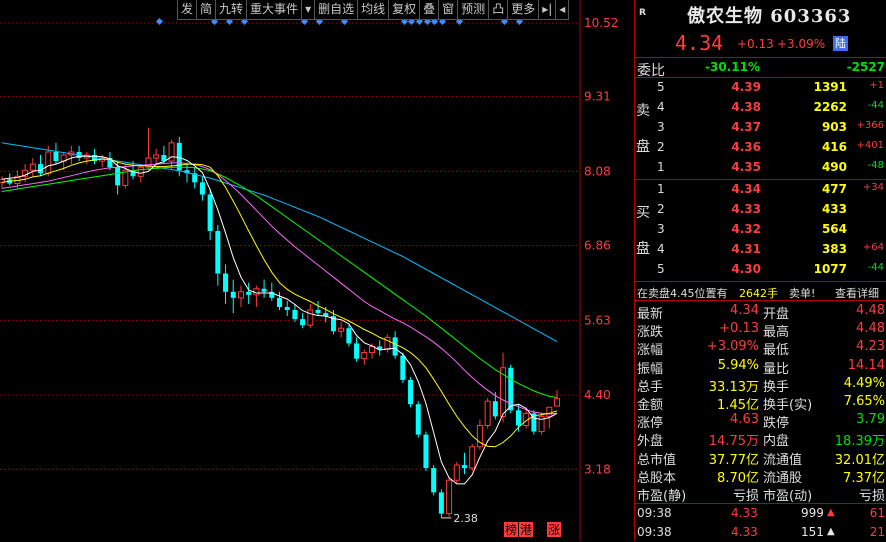 The image size is (886, 542). Describe the element at coordinates (650, 387) in the screenshot. I see `stat-label: 总手` at that location.